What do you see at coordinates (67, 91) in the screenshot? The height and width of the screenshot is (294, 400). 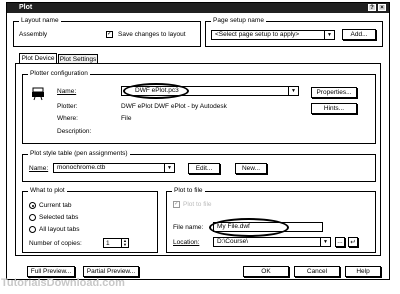 I see `plotter-name-label: Name:` at bounding box center [67, 91].